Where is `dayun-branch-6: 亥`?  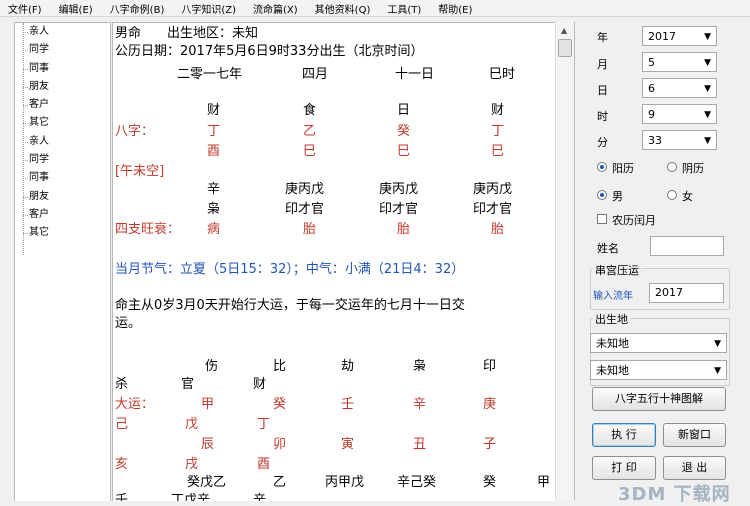
dayun-branch-6: 亥 is located at coordinates (122, 464).